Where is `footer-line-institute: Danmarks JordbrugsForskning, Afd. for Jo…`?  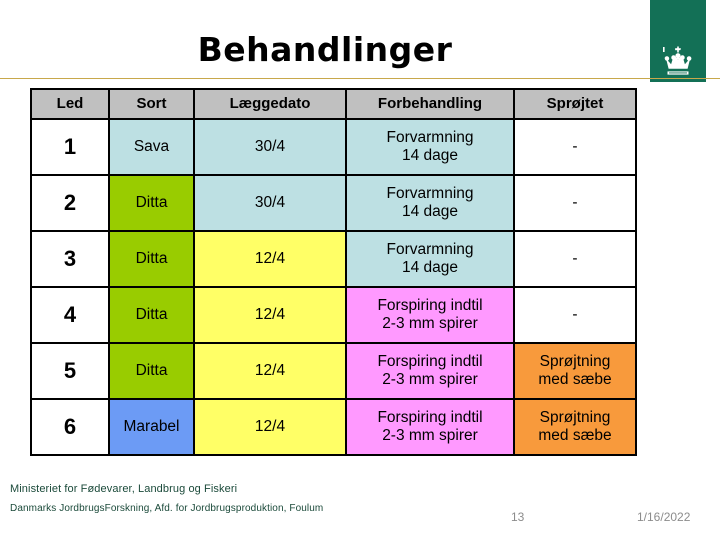
footer-line-institute: Danmarks JordbrugsForskning, Afd. for Jo… is located at coordinates (167, 508).